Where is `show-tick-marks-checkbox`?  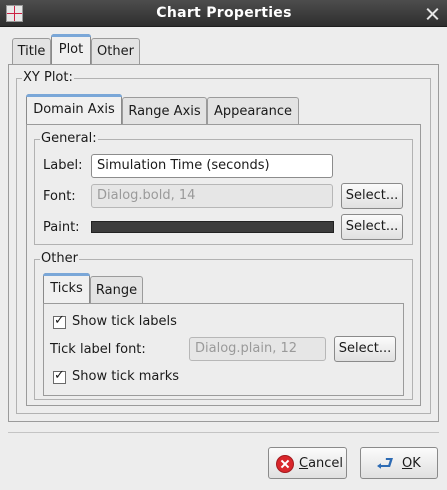 show-tick-marks-checkbox is located at coordinates (59, 376).